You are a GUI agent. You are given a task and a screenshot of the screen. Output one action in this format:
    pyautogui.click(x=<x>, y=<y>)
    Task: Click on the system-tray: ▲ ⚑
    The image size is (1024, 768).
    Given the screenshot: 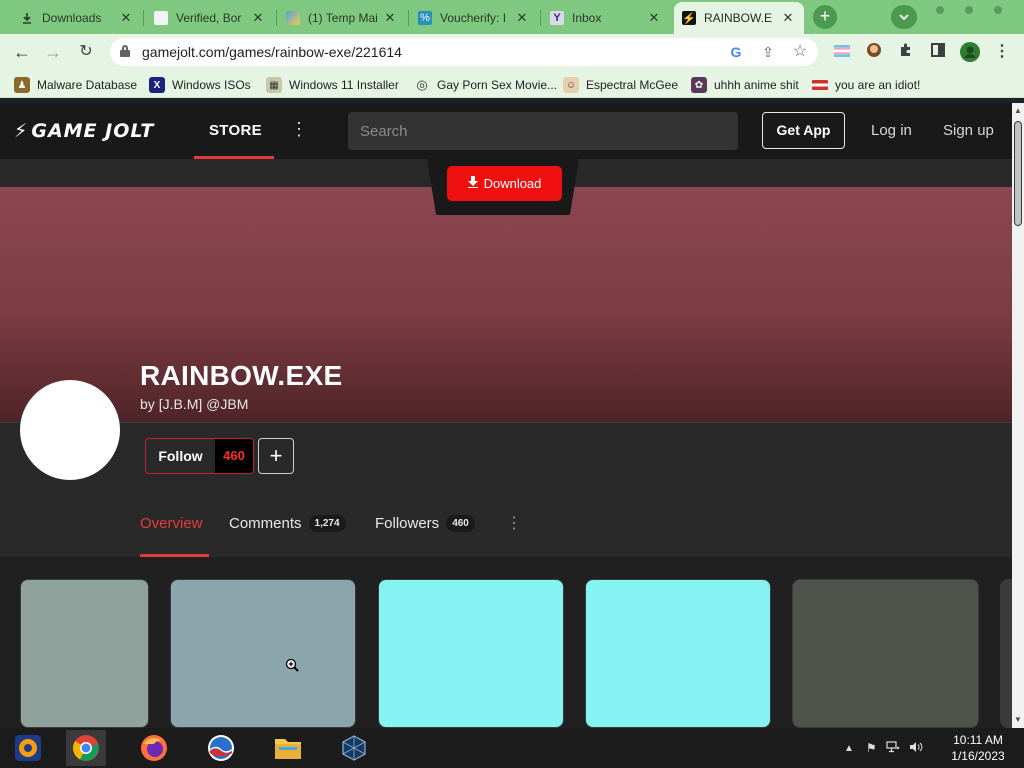 What is the action you would take?
    pyautogui.click(x=883, y=748)
    